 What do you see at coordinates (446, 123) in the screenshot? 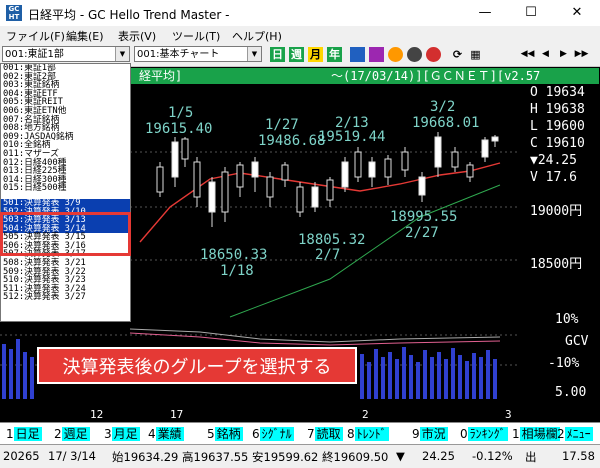
I see `peak-value-4: 19668.01` at bounding box center [446, 123].